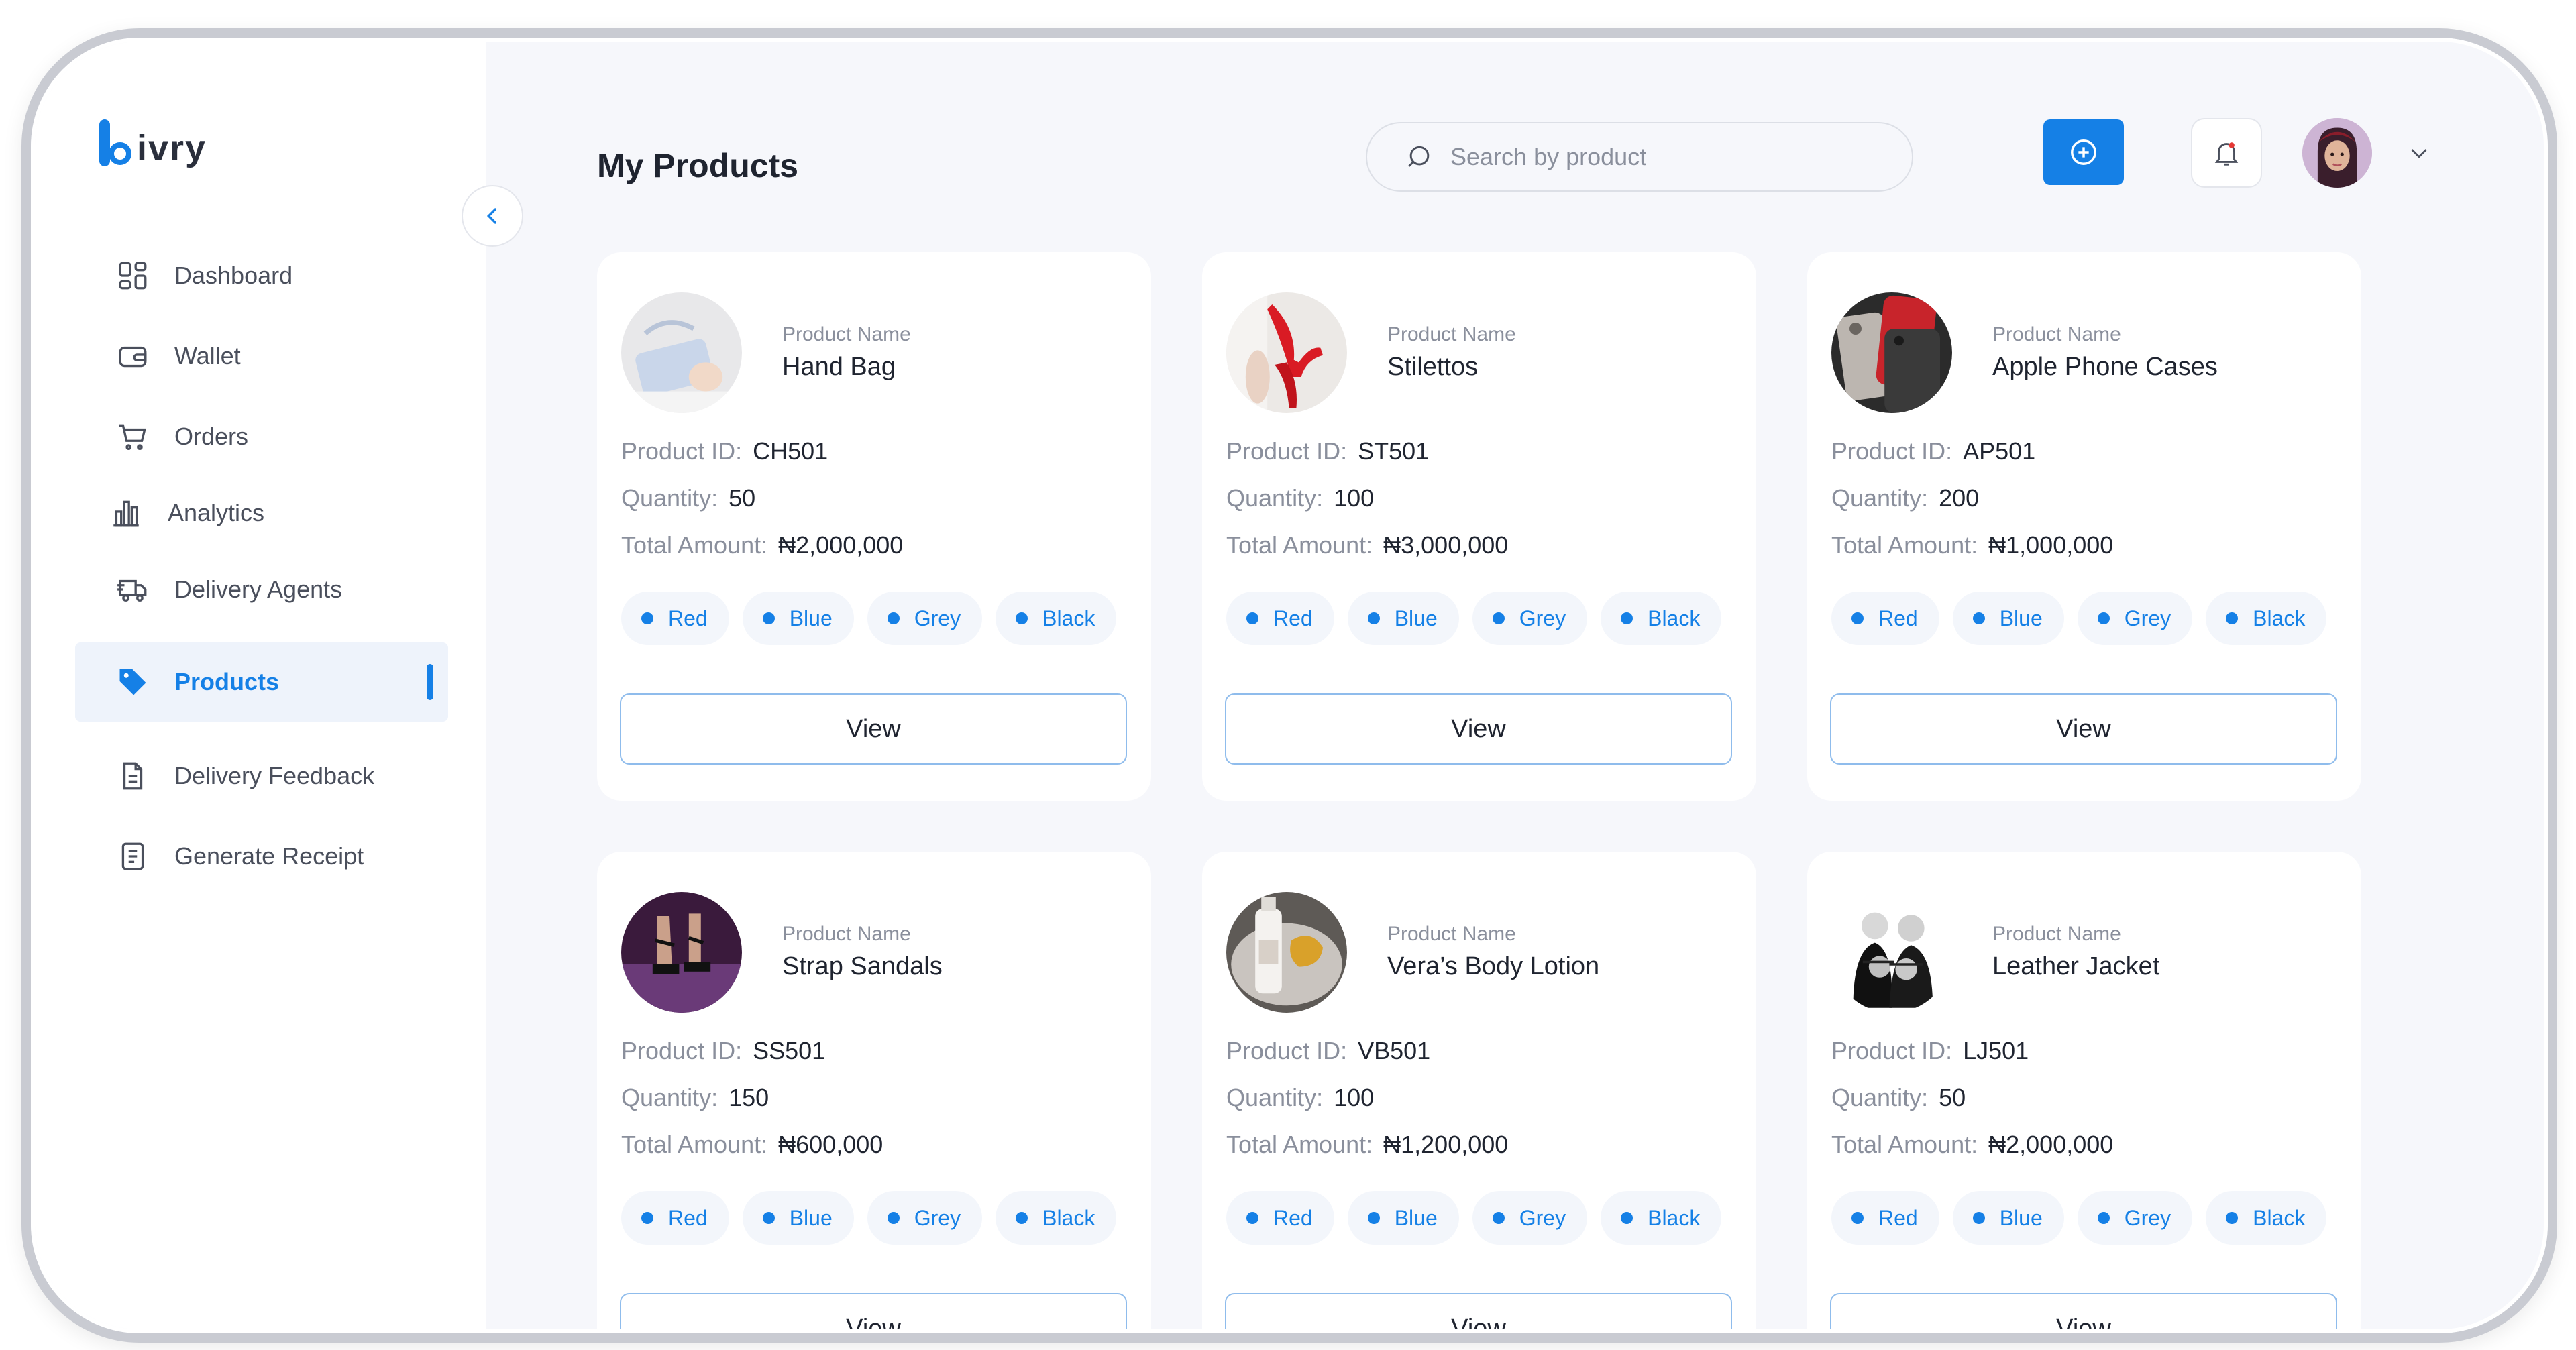 The image size is (2576, 1350). I want to click on quantity-row: Quantity: 150, so click(695, 1098).